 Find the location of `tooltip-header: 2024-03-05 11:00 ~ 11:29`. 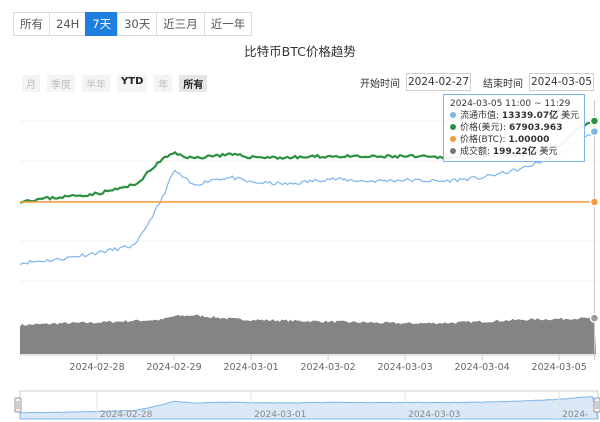

tooltip-header: 2024-03-05 11:00 ~ 11:29 is located at coordinates (510, 104).